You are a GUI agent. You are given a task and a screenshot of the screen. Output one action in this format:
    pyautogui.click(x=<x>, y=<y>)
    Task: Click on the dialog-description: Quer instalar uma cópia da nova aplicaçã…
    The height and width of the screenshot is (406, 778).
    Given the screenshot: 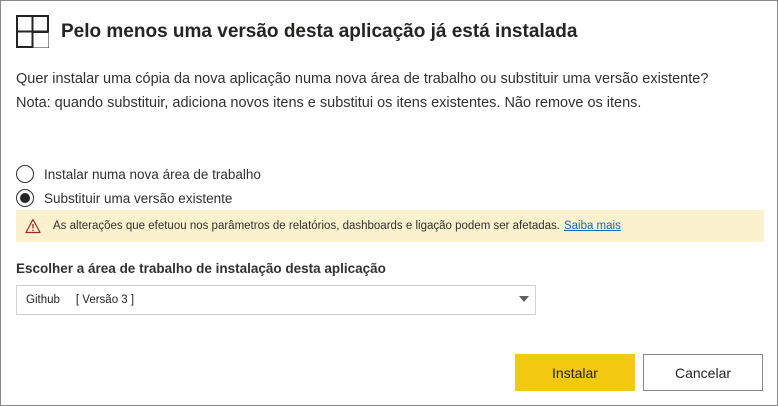 What is the action you would take?
    pyautogui.click(x=391, y=91)
    